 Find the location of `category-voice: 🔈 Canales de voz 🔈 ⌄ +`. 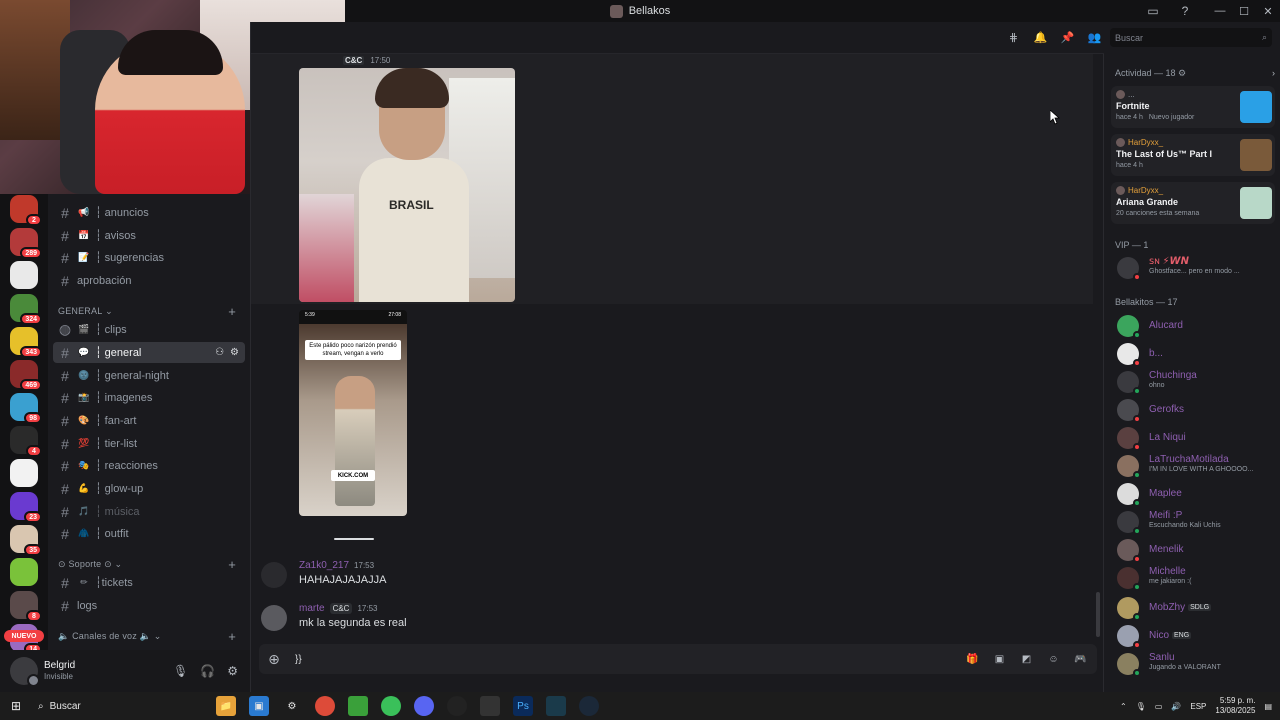

category-voice: 🔈 Canales de voz 🔈 ⌄ + is located at coordinates (151, 636).